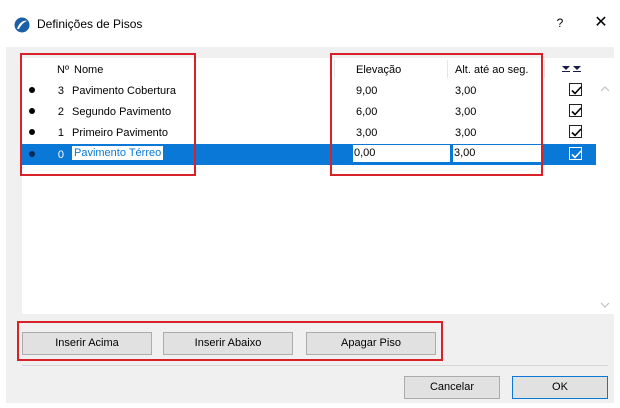 The image size is (620, 408). I want to click on chevron-up-icon, so click(605, 89).